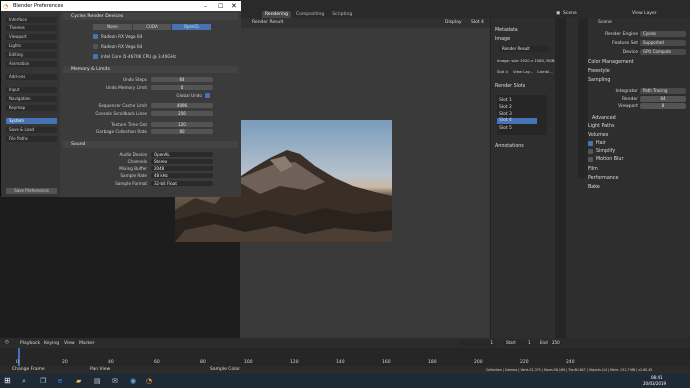 This screenshot has height=388, width=690. What do you see at coordinates (248, 362) in the screenshot?
I see `timeline-tick: 100` at bounding box center [248, 362].